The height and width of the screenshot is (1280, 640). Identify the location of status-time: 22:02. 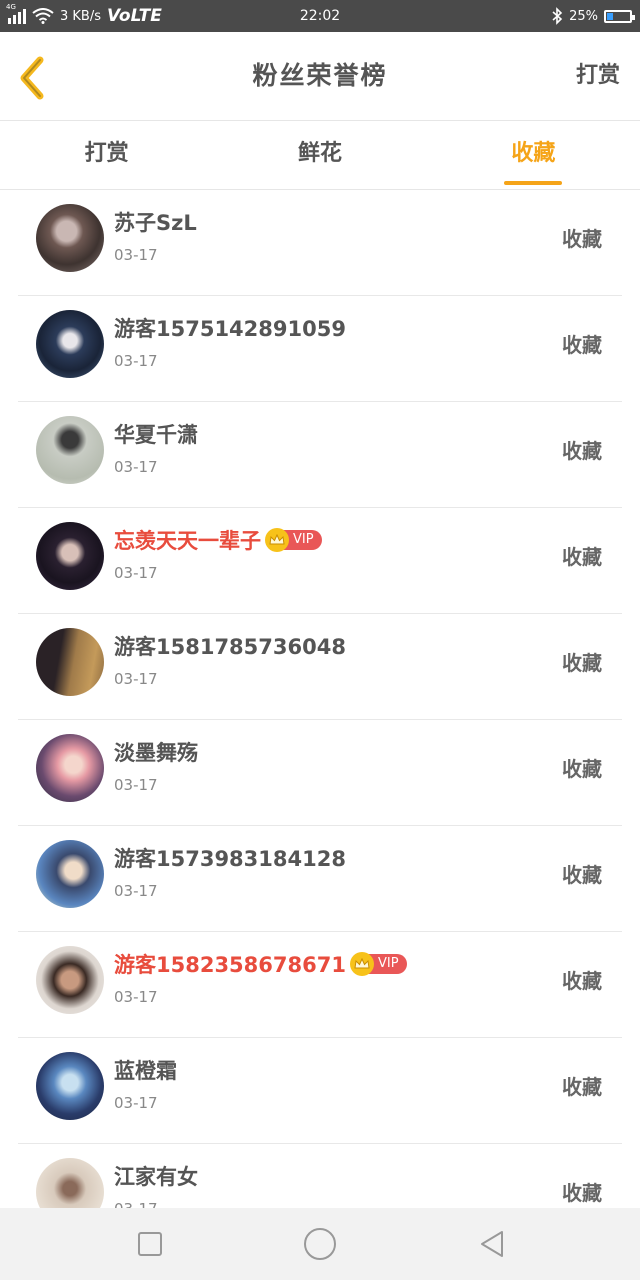
(320, 16).